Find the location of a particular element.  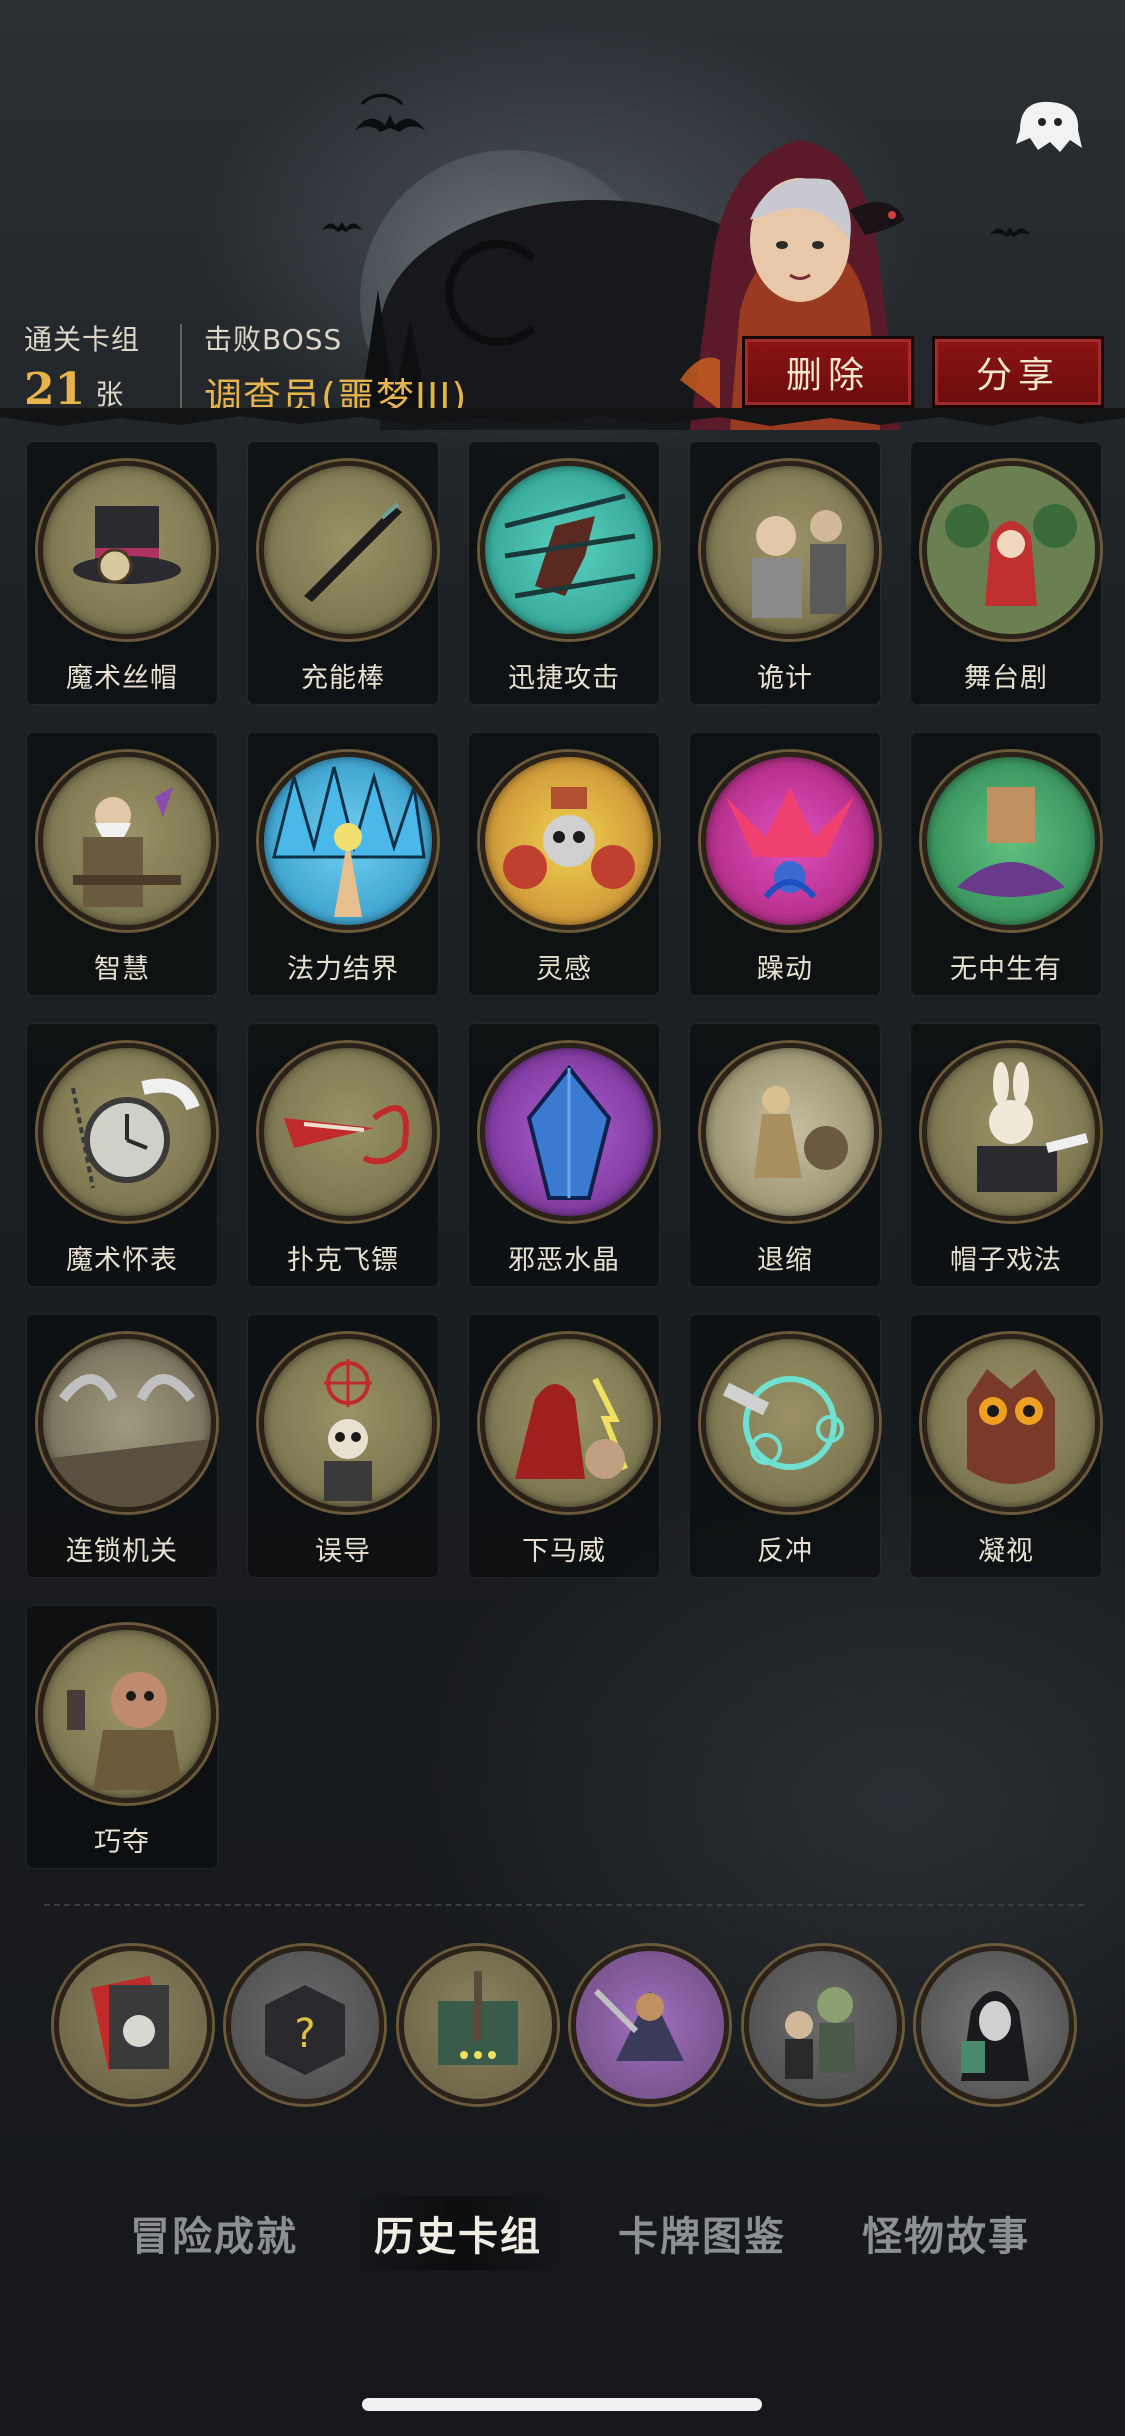

swift-attack-icon is located at coordinates (569, 550).